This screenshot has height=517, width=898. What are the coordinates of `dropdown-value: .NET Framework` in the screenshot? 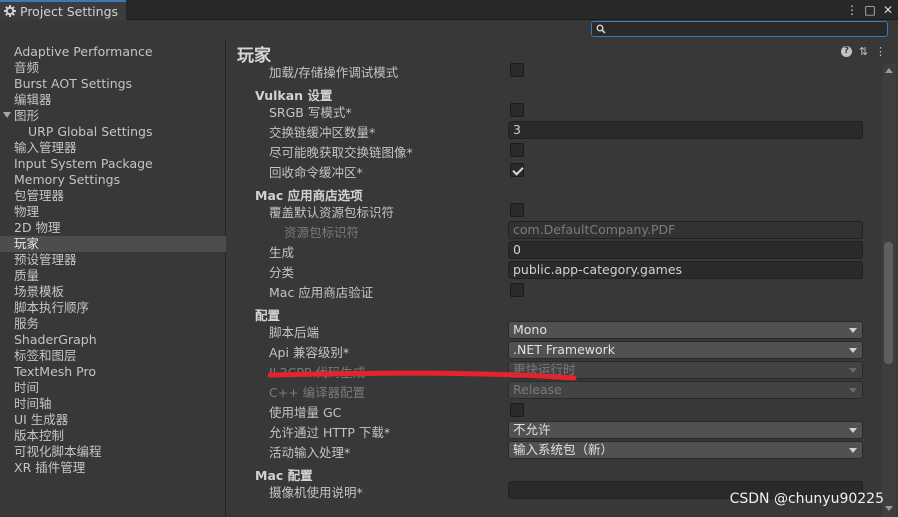 It's located at (564, 349).